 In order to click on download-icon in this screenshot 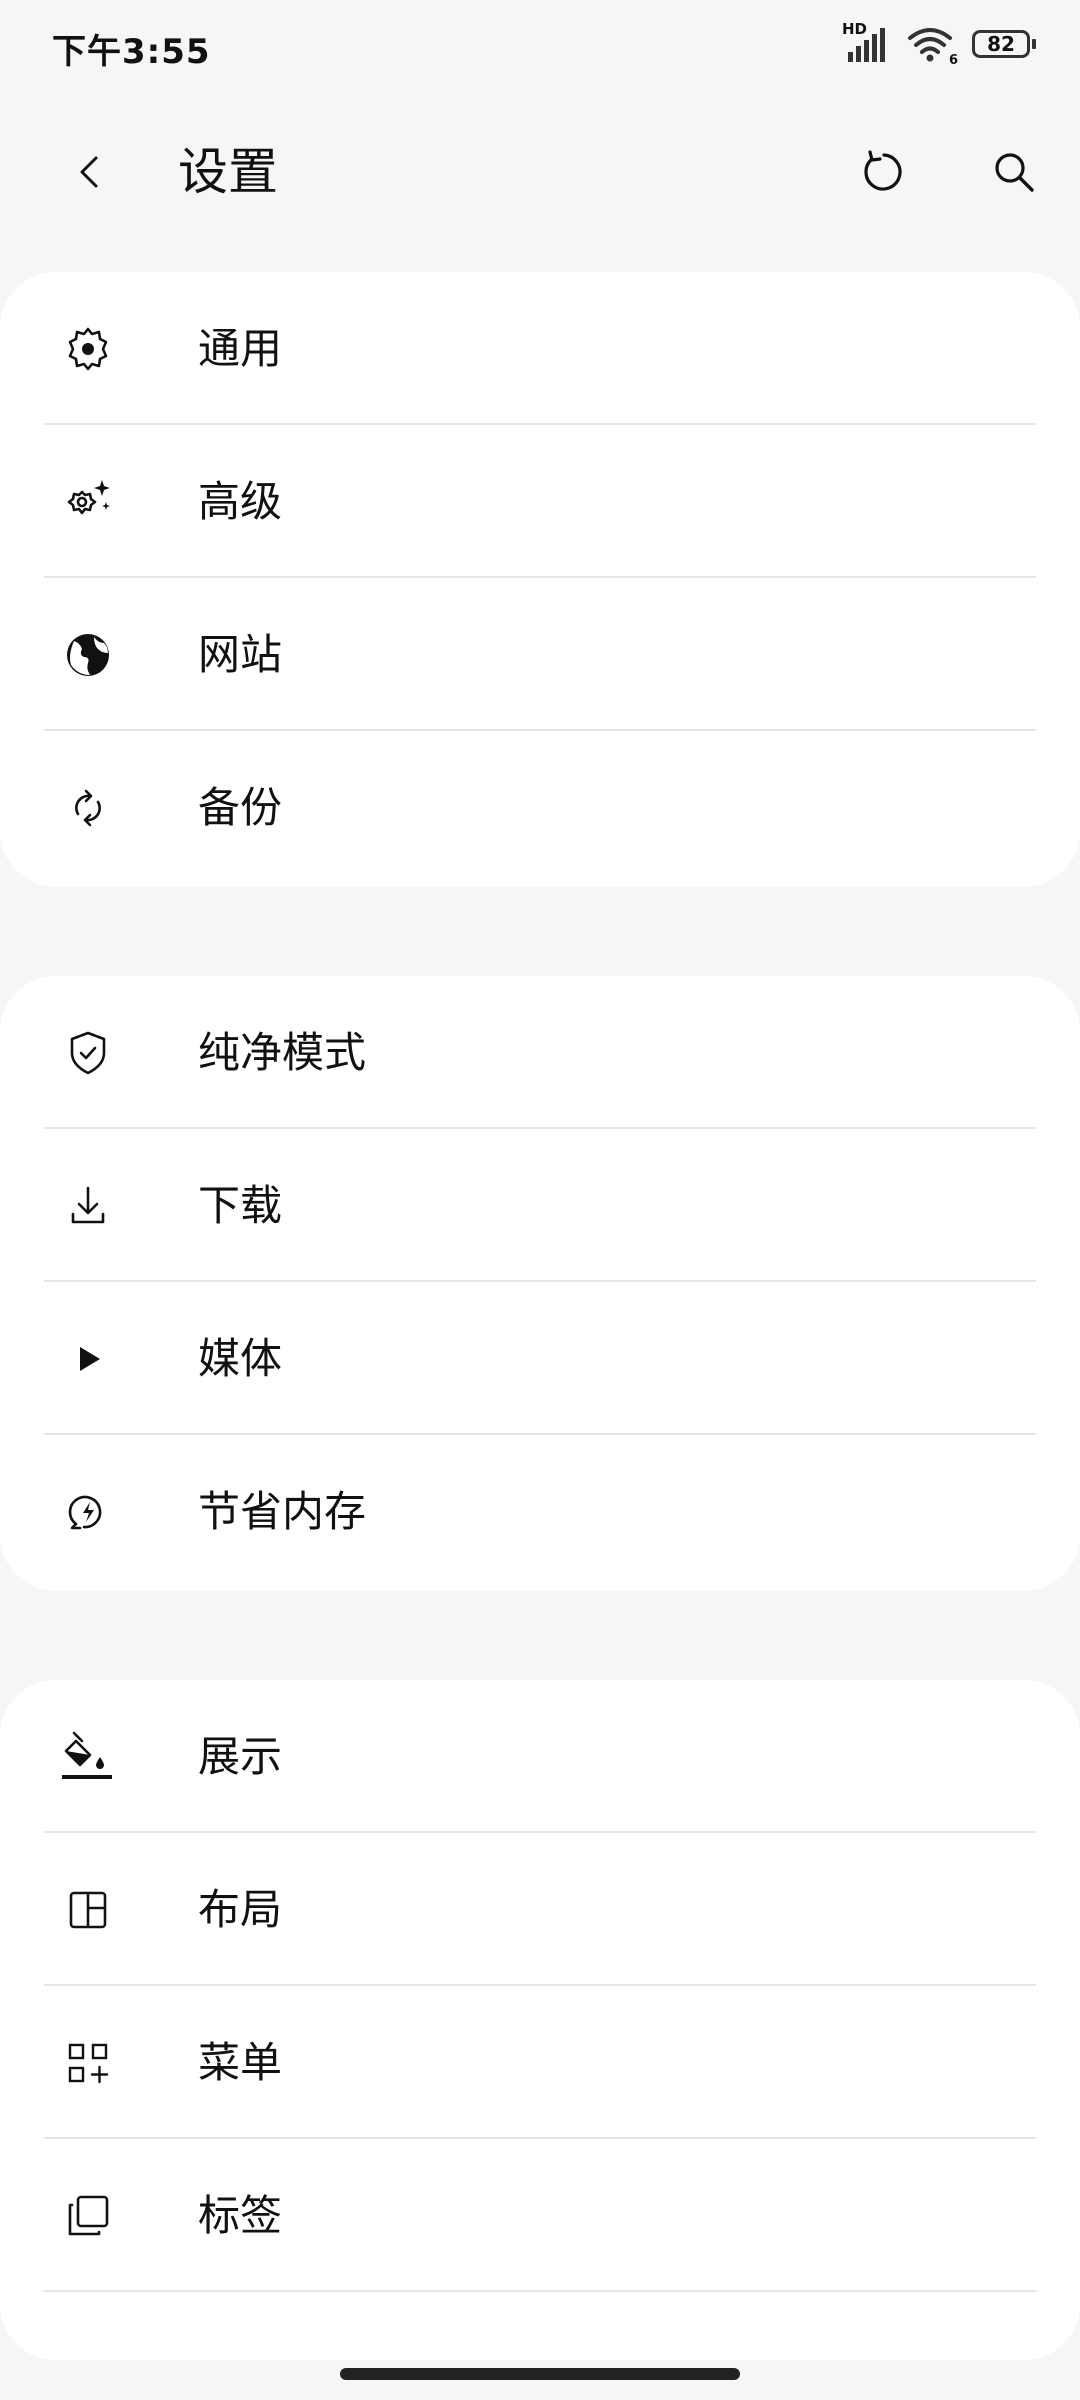, I will do `click(88, 1206)`.